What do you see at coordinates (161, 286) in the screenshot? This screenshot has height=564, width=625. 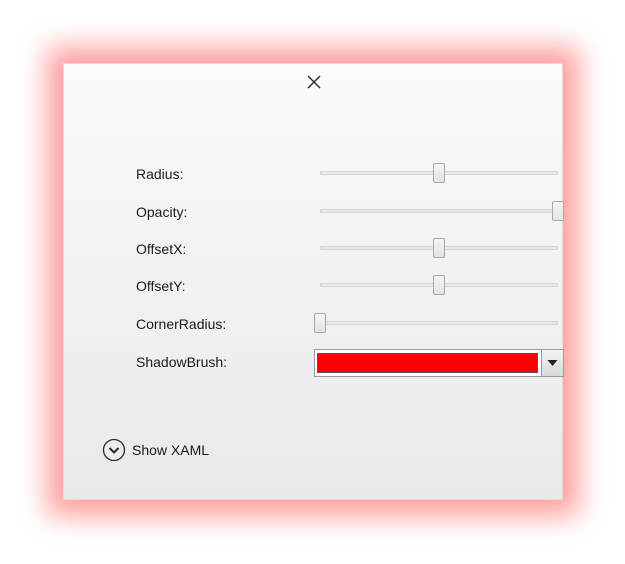 I see `offset-y-label: OffsetY:` at bounding box center [161, 286].